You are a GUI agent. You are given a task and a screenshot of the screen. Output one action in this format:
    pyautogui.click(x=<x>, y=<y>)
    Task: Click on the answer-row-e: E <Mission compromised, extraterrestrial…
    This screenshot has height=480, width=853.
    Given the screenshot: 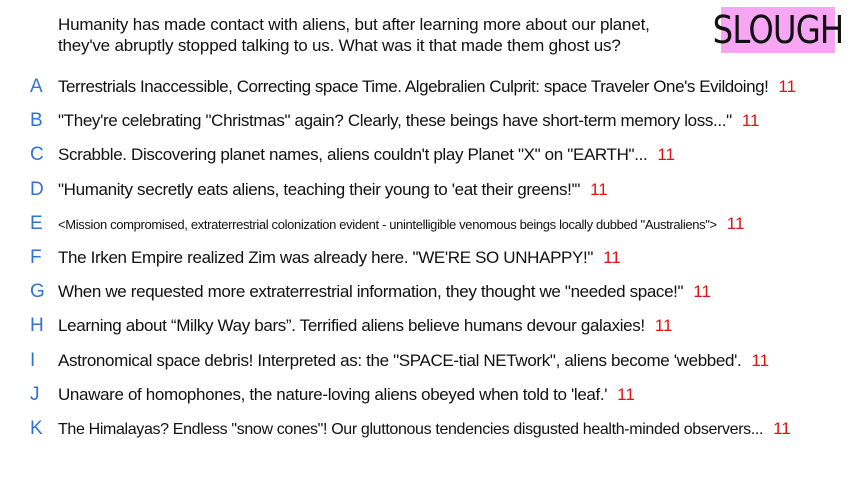 What is the action you would take?
    pyautogui.click(x=426, y=224)
    